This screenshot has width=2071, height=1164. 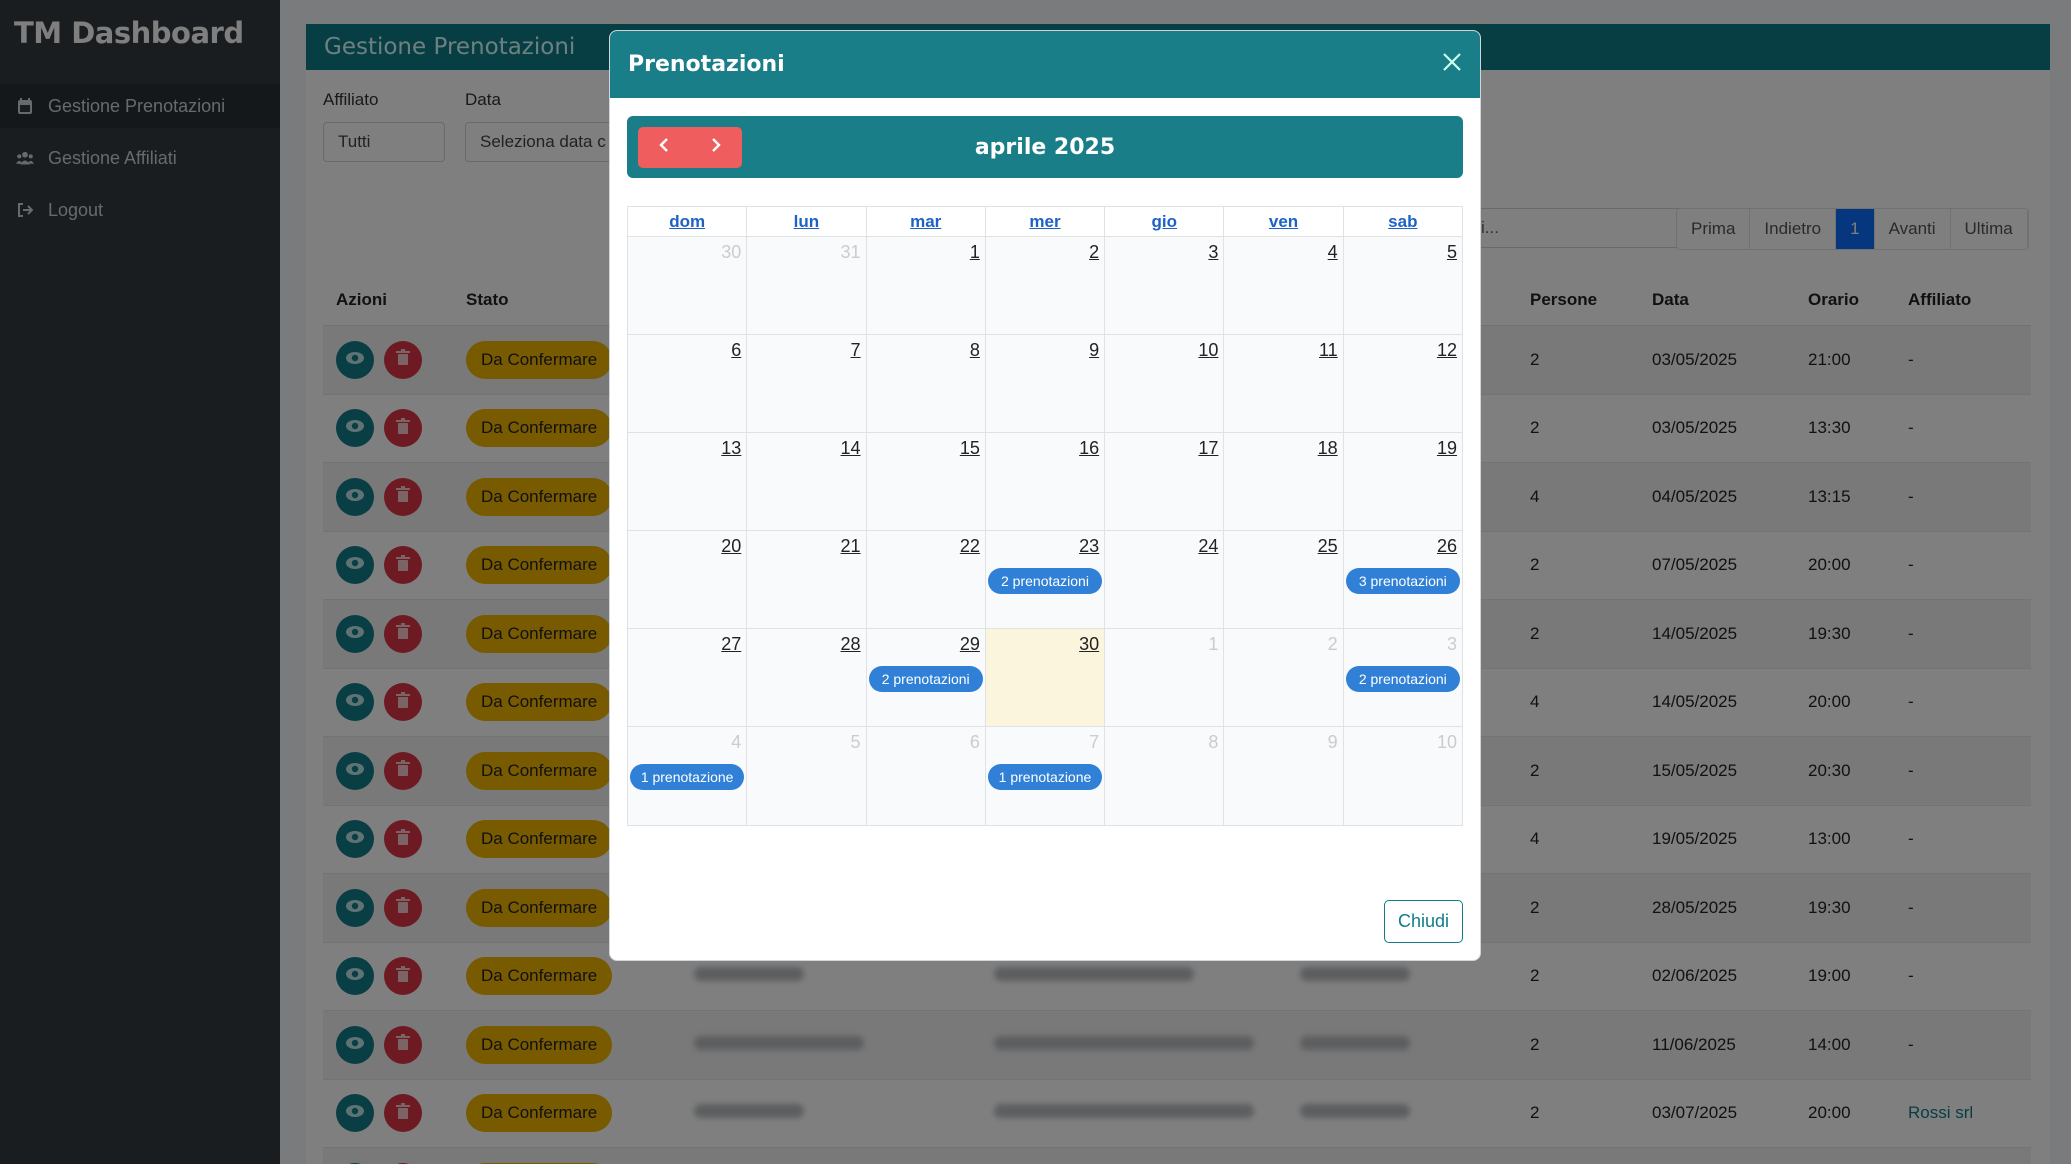 I want to click on day-number: 11, so click(x=1328, y=350).